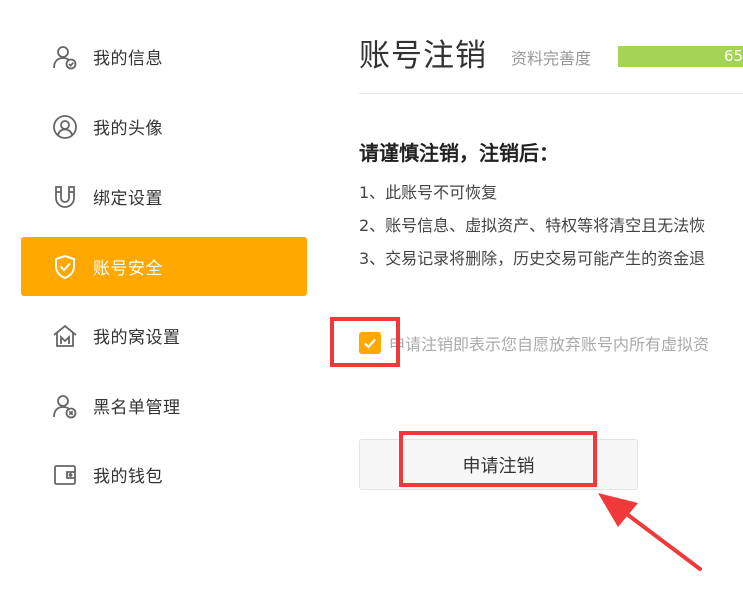 Image resolution: width=743 pixels, height=591 pixels. Describe the element at coordinates (65, 336) in the screenshot. I see `home-icon` at that location.